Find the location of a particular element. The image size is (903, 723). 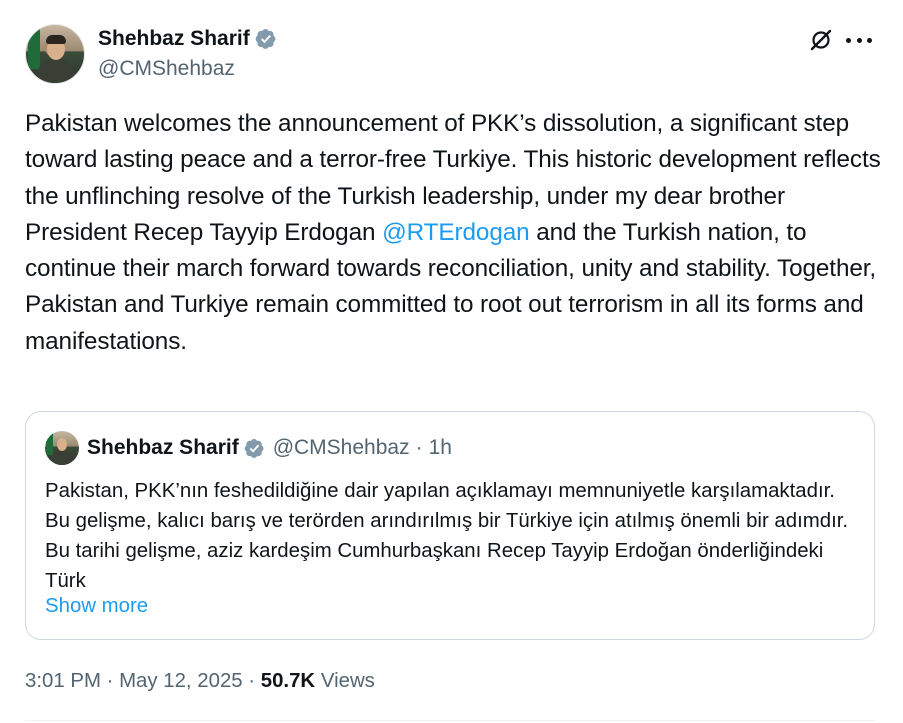

more-options-icon is located at coordinates (859, 40).